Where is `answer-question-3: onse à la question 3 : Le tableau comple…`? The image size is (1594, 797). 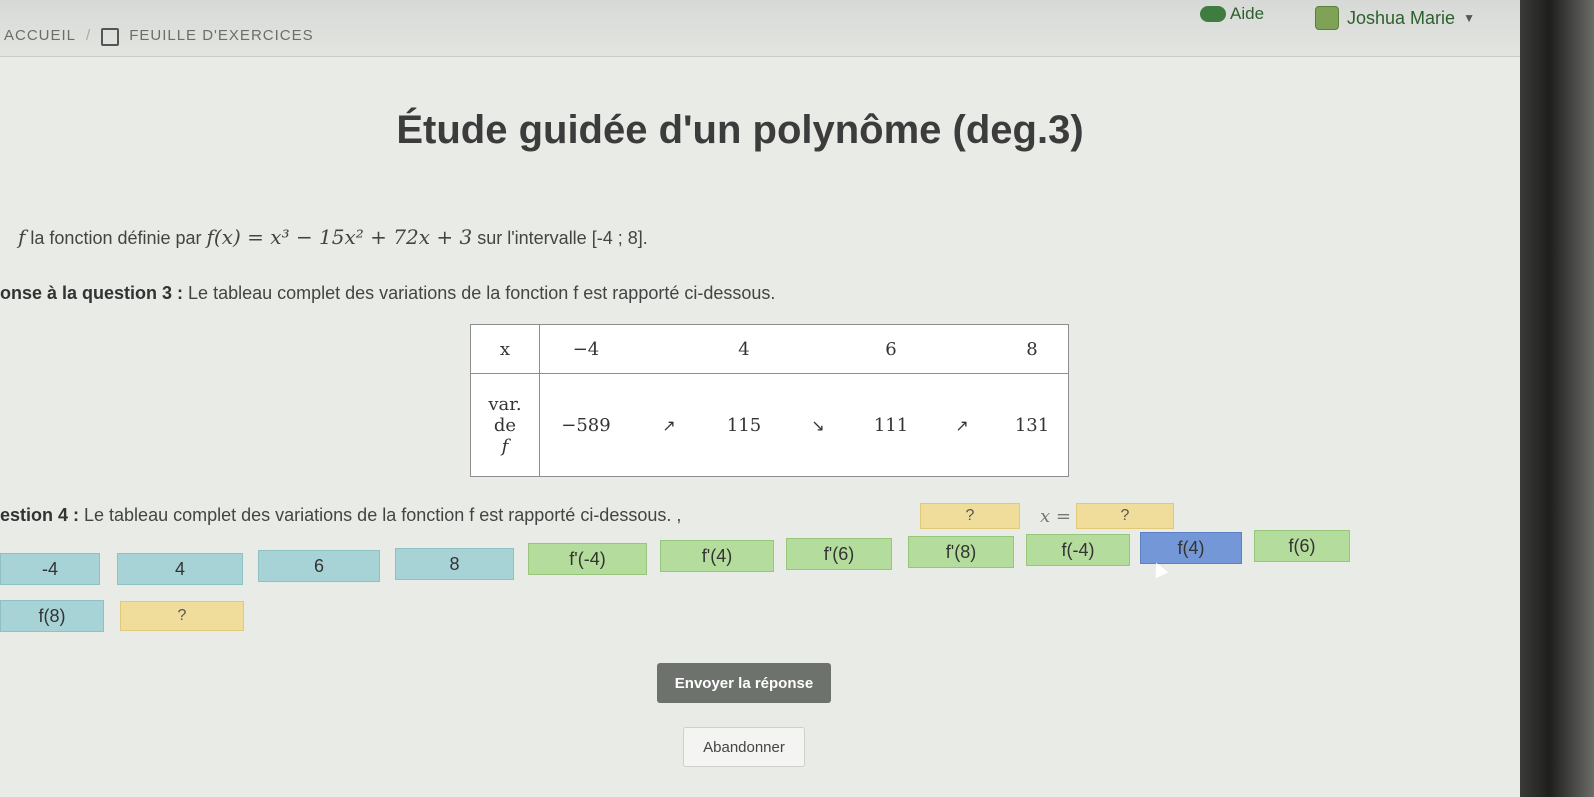
answer-question-3: onse à la question 3 : Le tableau comple… is located at coordinates (387, 293).